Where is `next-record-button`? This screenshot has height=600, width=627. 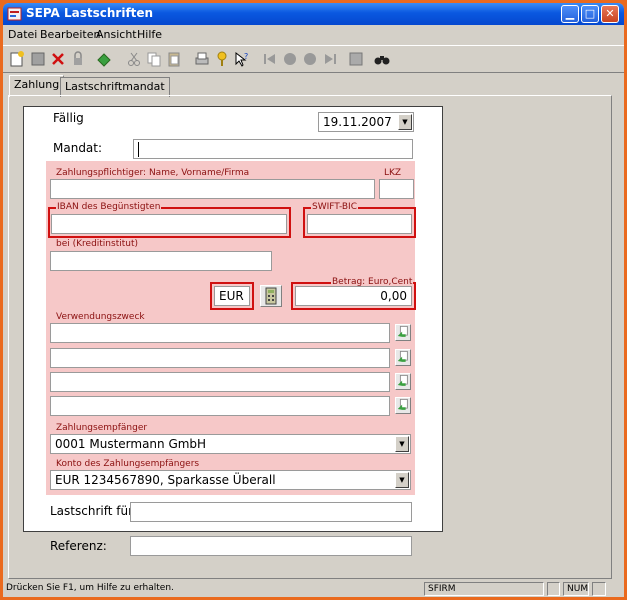
next-record-button is located at coordinates (310, 59).